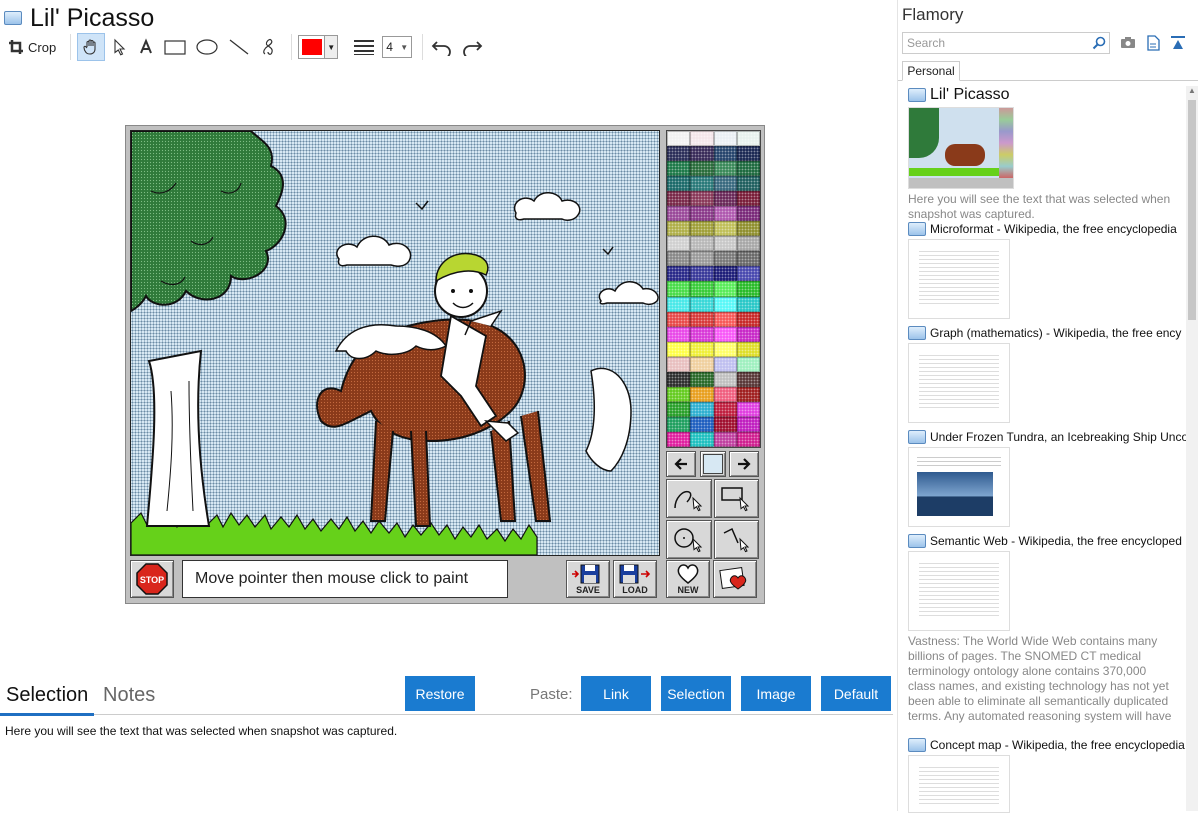 The width and height of the screenshot is (1198, 813). I want to click on ellipse-tool-button, so click(207, 47).